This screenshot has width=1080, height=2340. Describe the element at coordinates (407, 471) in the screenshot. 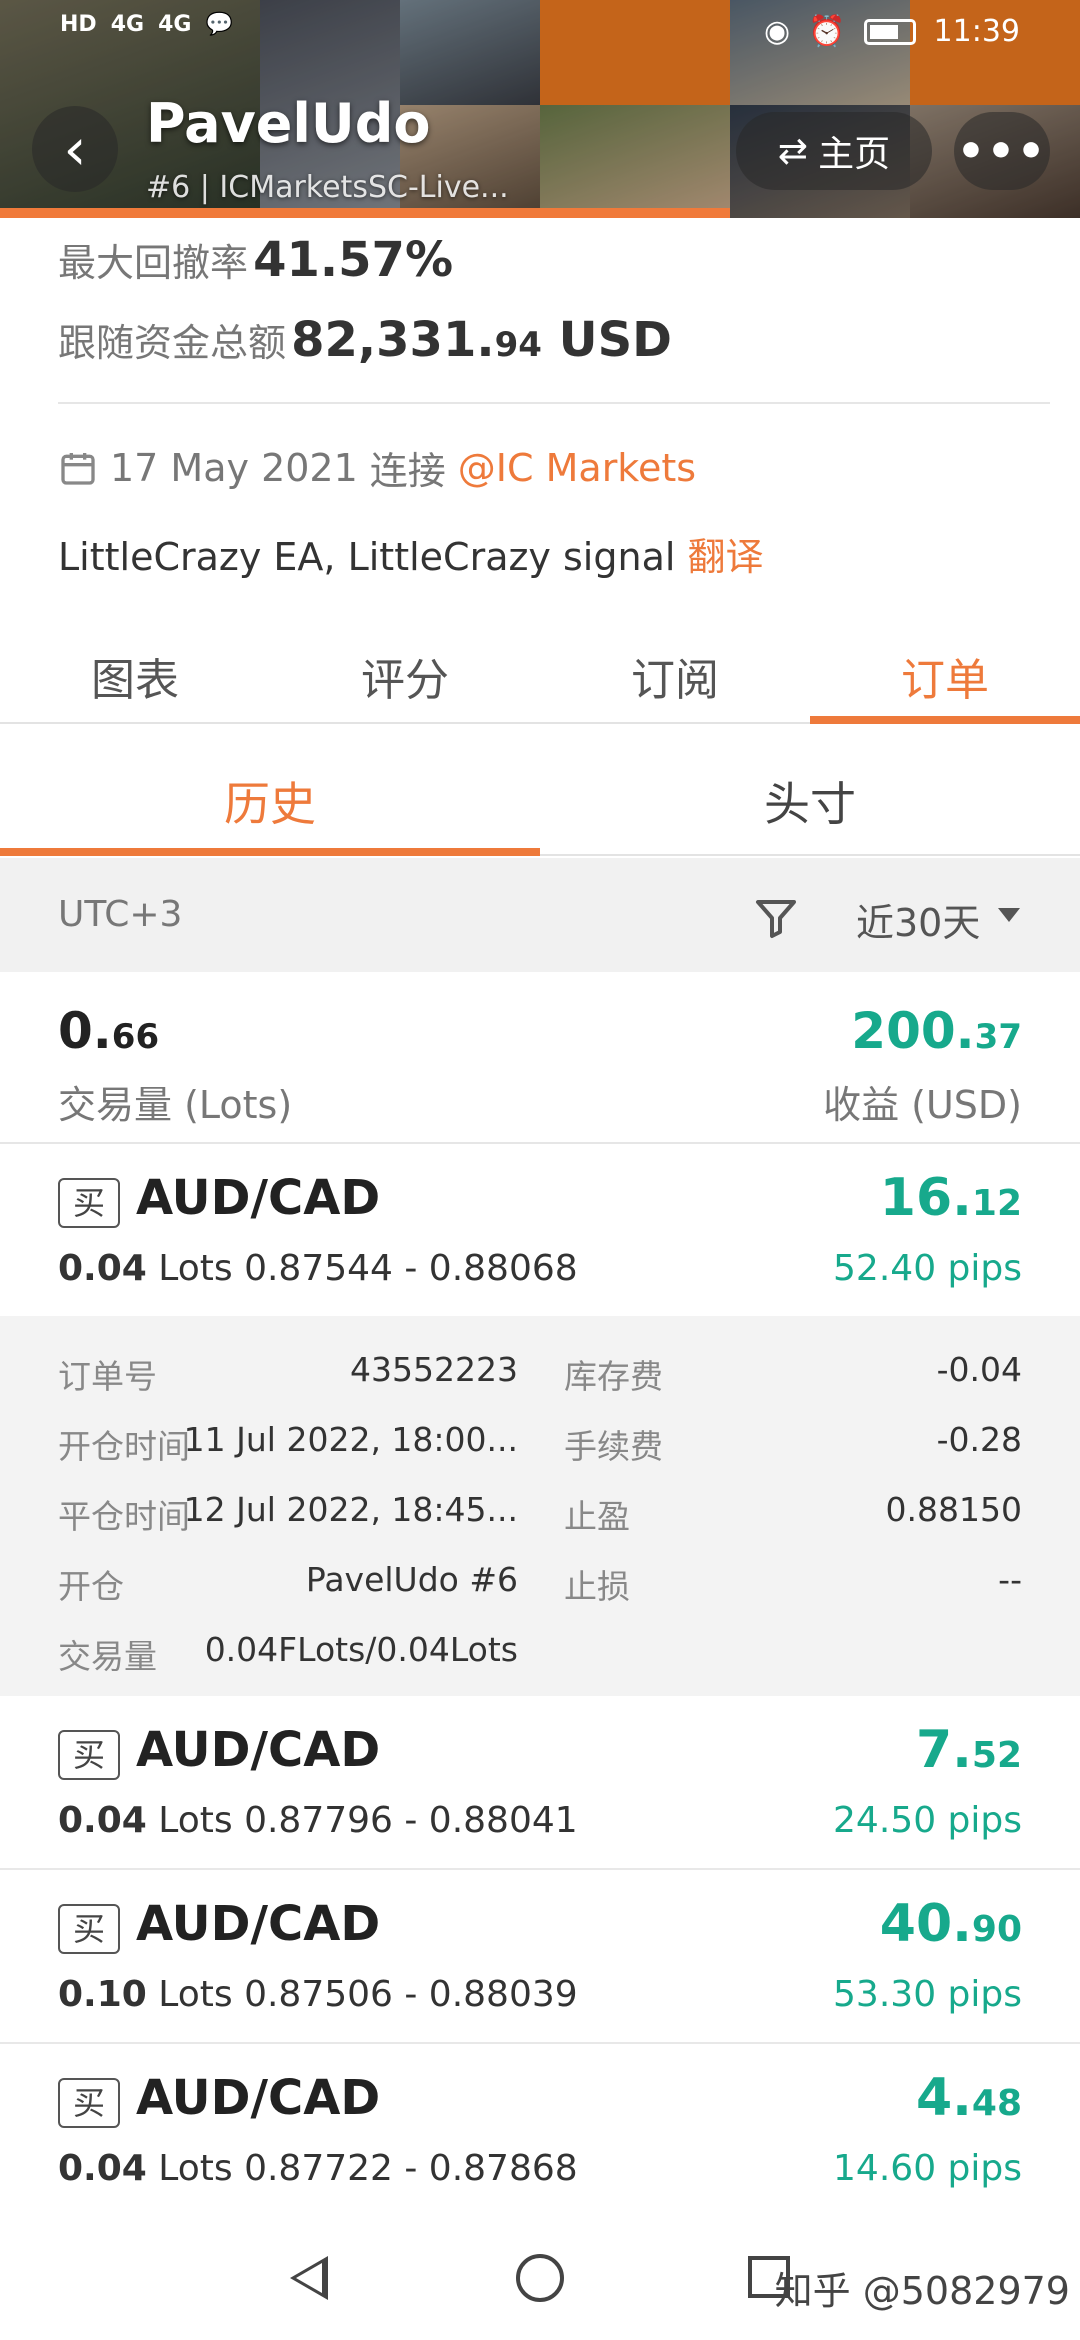

I see `connection-word: 连接` at that location.